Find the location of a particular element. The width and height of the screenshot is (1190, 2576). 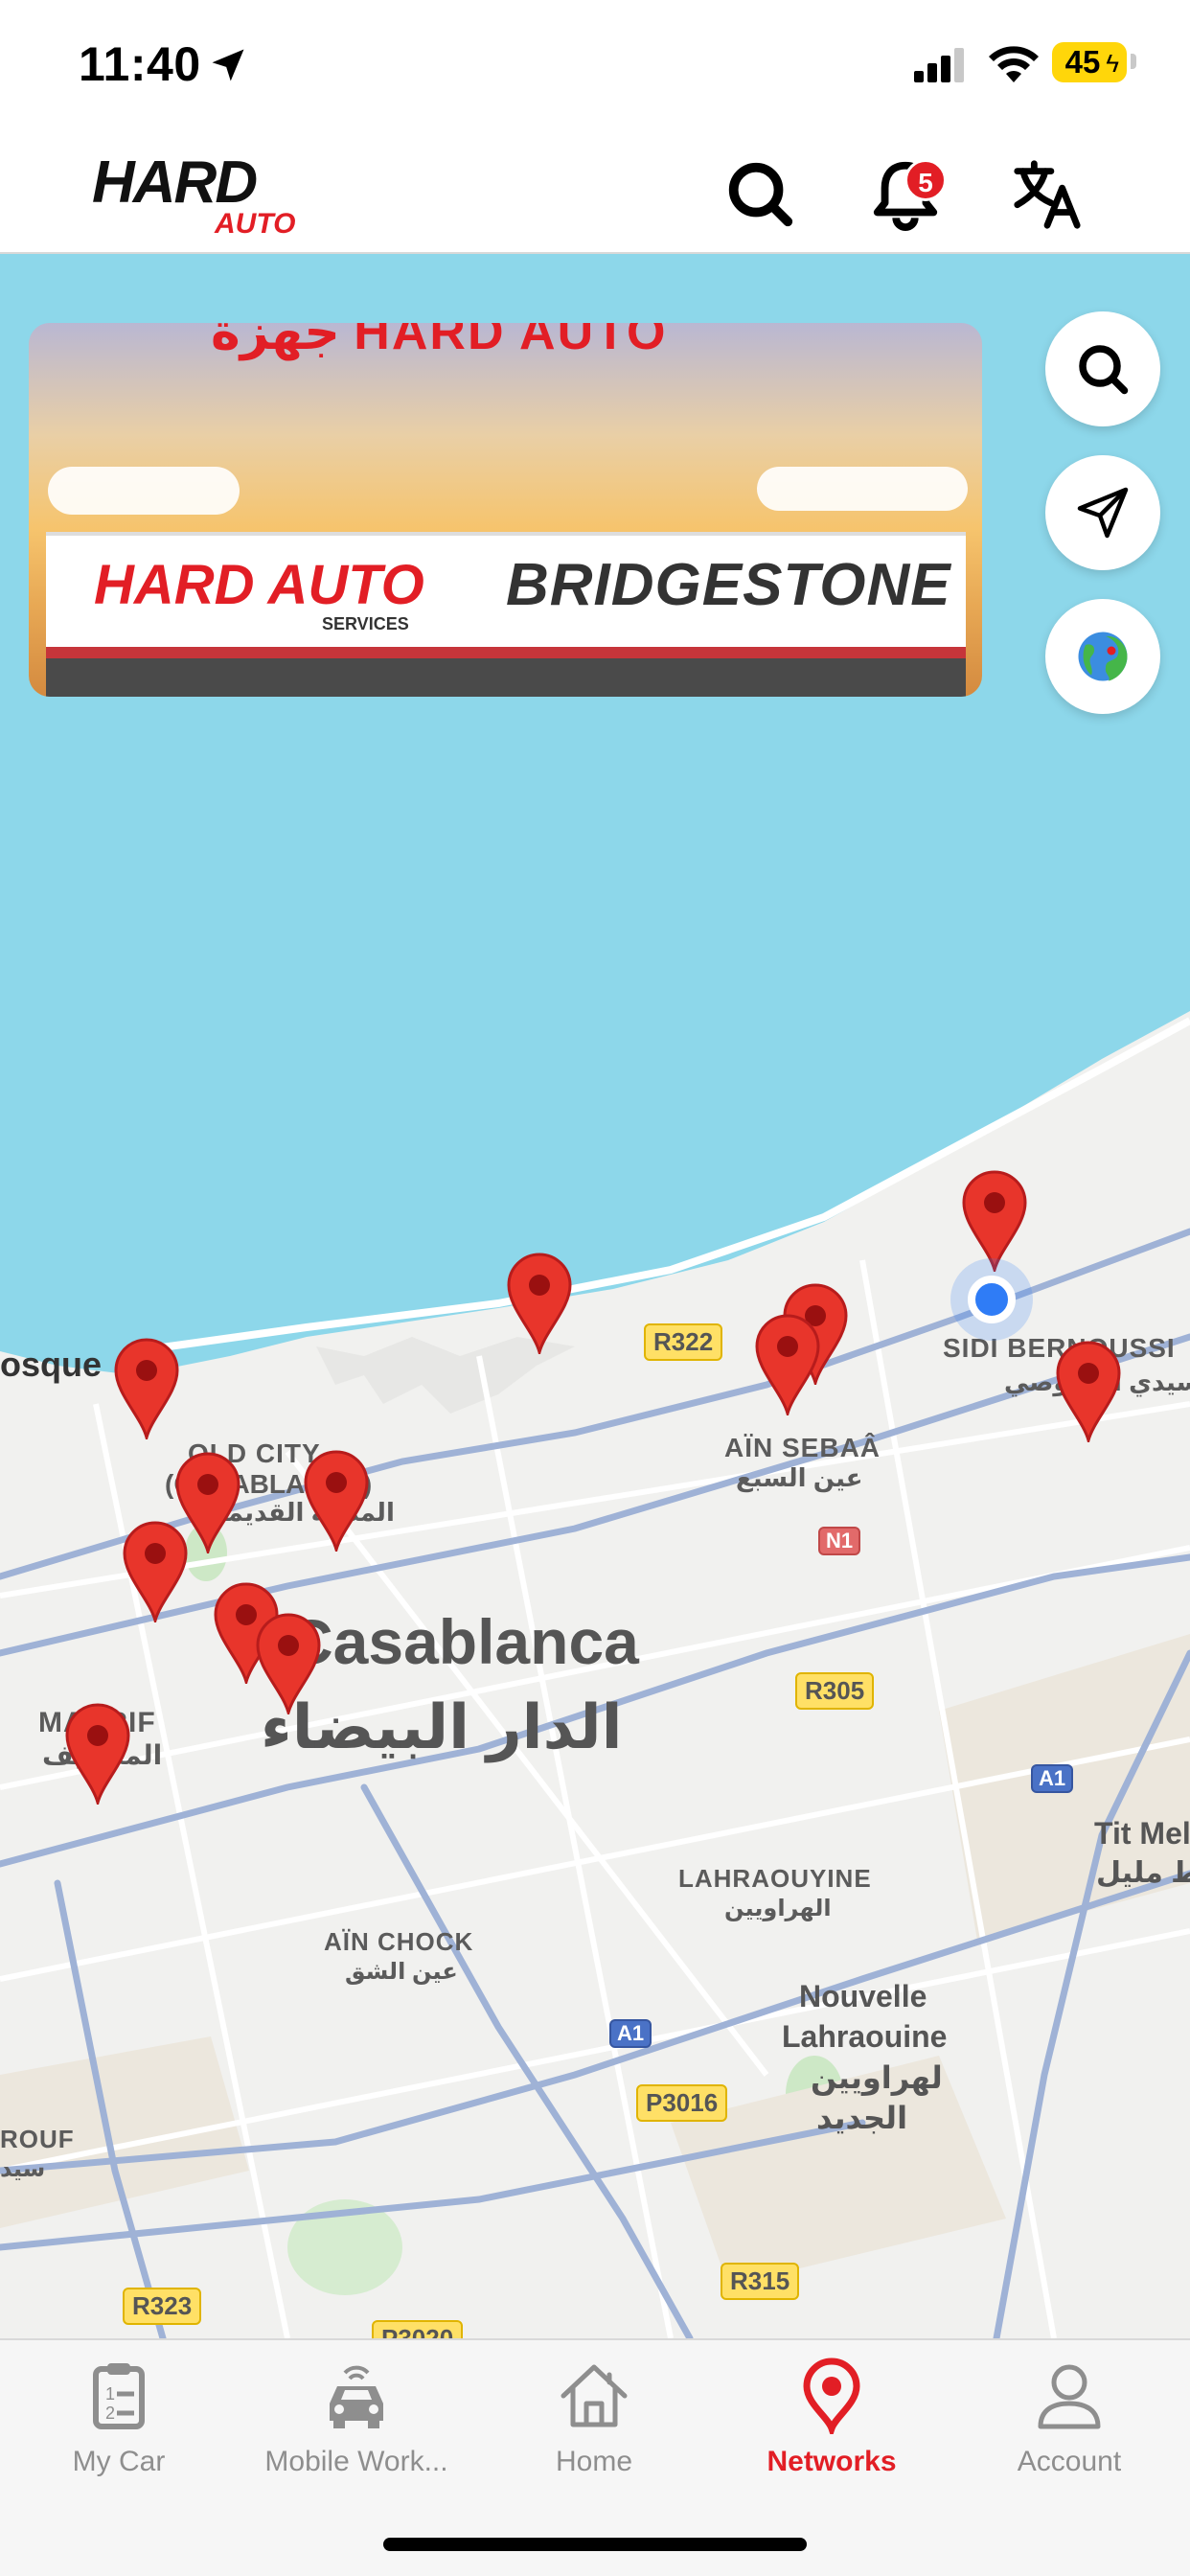

map-label-tit-mellil-ar: تيط مليل is located at coordinates (1143, 1873).